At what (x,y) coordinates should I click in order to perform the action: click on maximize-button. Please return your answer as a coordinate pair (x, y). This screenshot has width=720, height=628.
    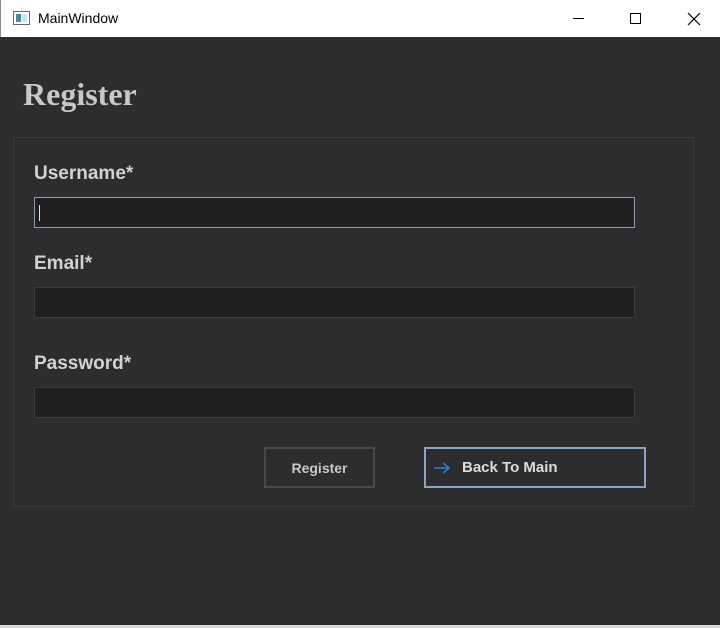
    Looking at the image, I should click on (635, 18).